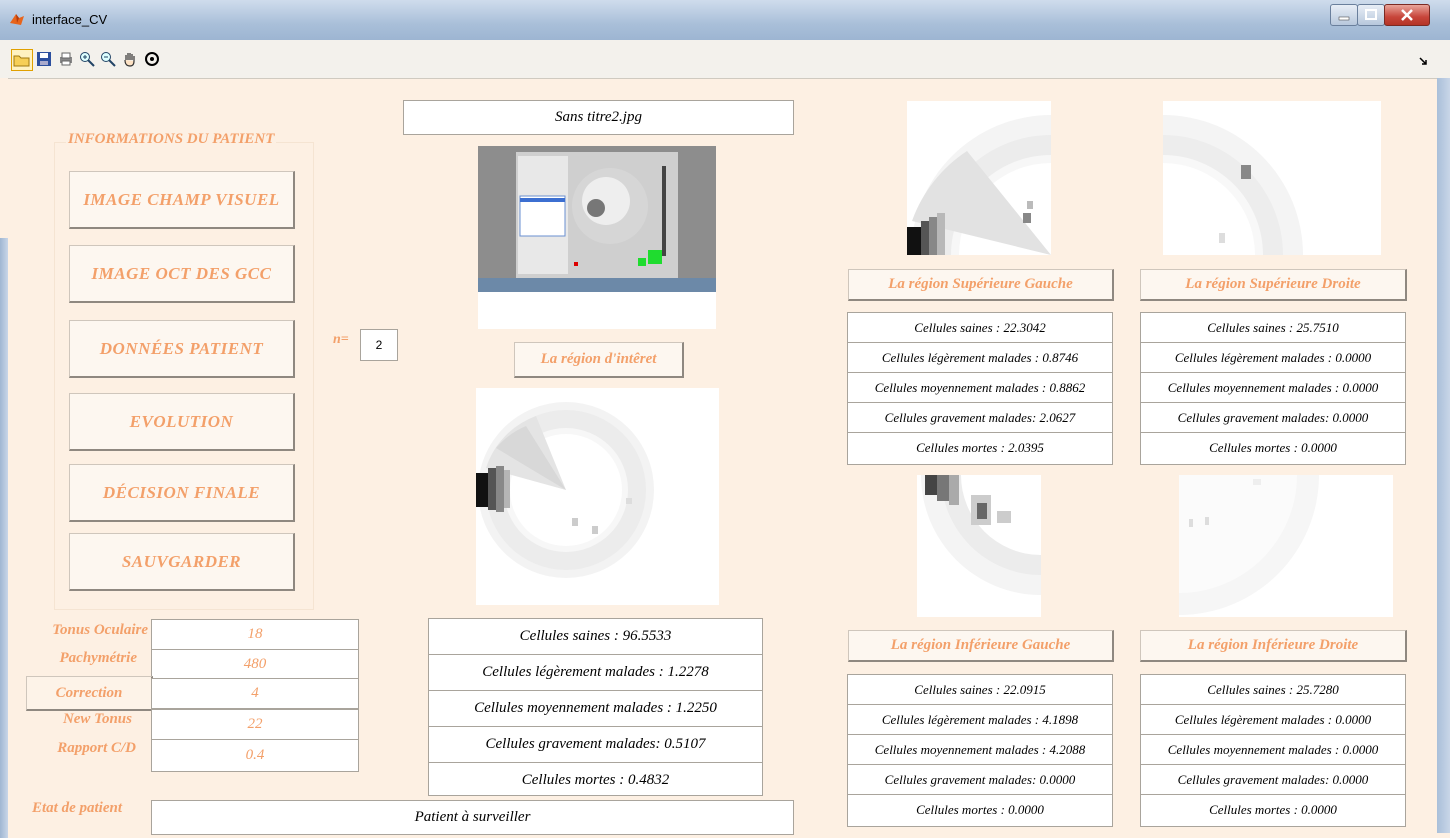 The height and width of the screenshot is (838, 1450). I want to click on sauvgarder-button: SAUVGARDER, so click(182, 562).